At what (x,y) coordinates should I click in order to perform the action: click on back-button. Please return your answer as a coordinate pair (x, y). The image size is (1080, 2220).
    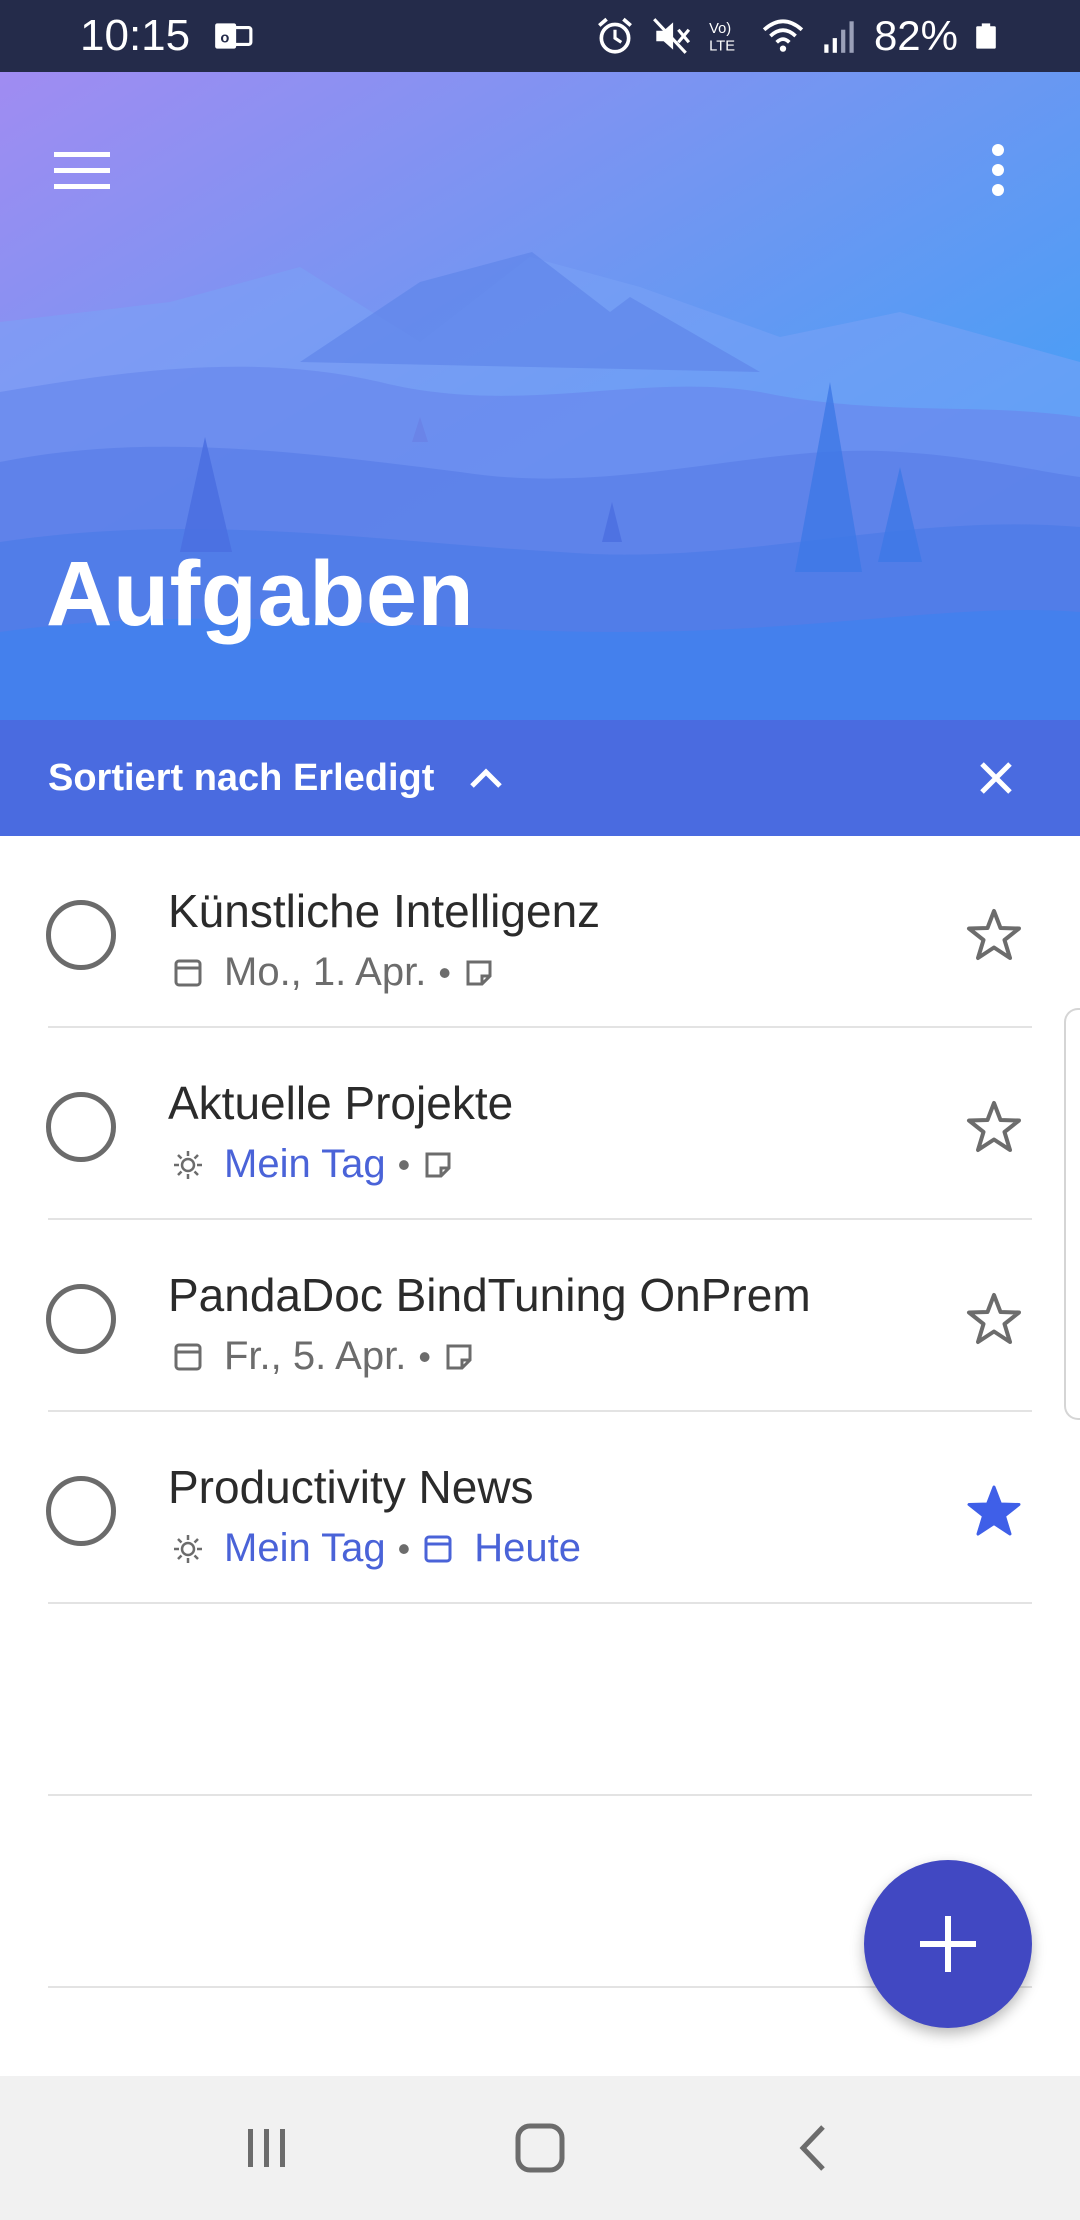
    Looking at the image, I should click on (813, 2148).